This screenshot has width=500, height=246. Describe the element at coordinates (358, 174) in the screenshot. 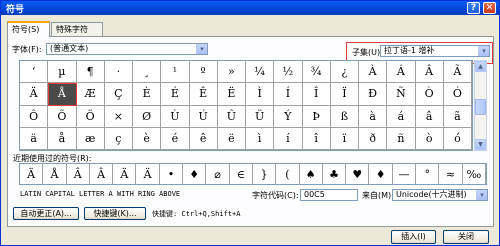

I see `recent-symbol-cell: ♥` at that location.